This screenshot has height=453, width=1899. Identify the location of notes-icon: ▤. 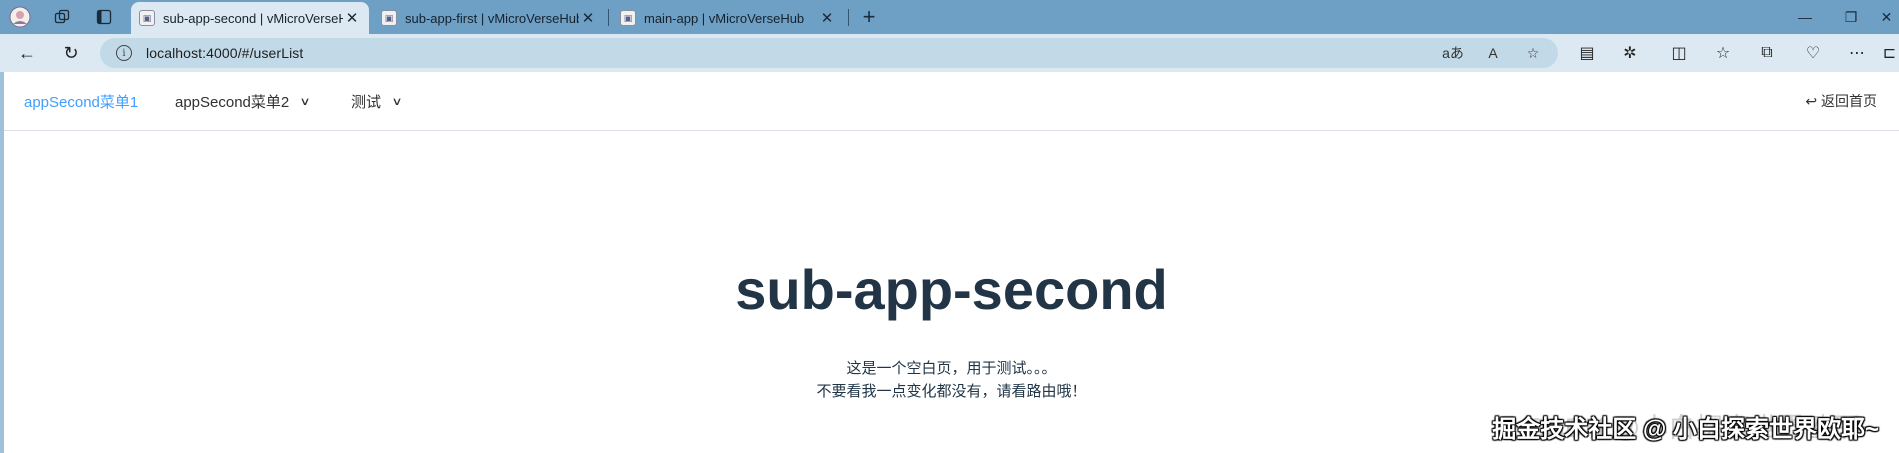
(1587, 53).